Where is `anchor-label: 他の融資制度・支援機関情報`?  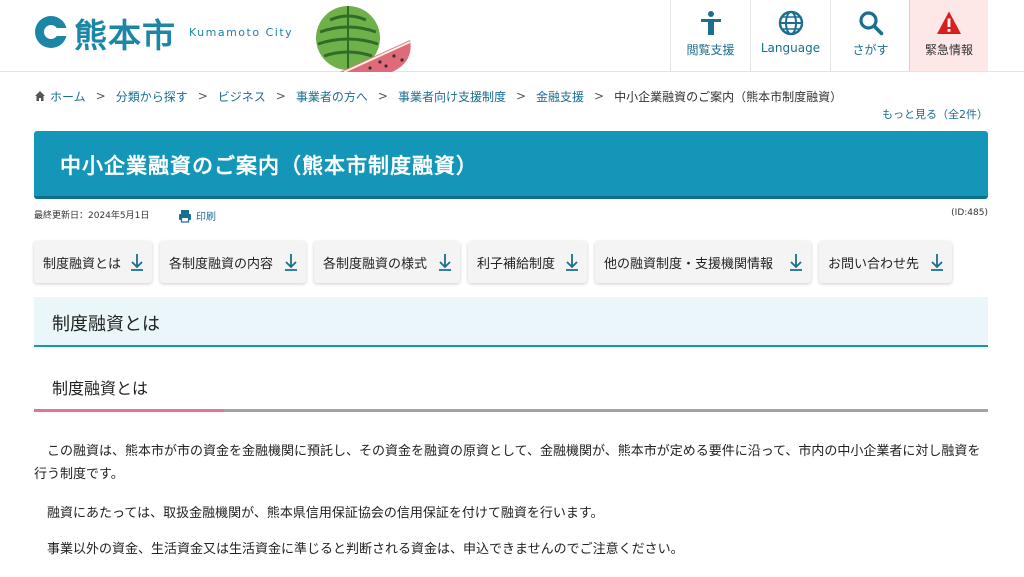
anchor-label: 他の融資制度・支援機関情報 is located at coordinates (689, 264).